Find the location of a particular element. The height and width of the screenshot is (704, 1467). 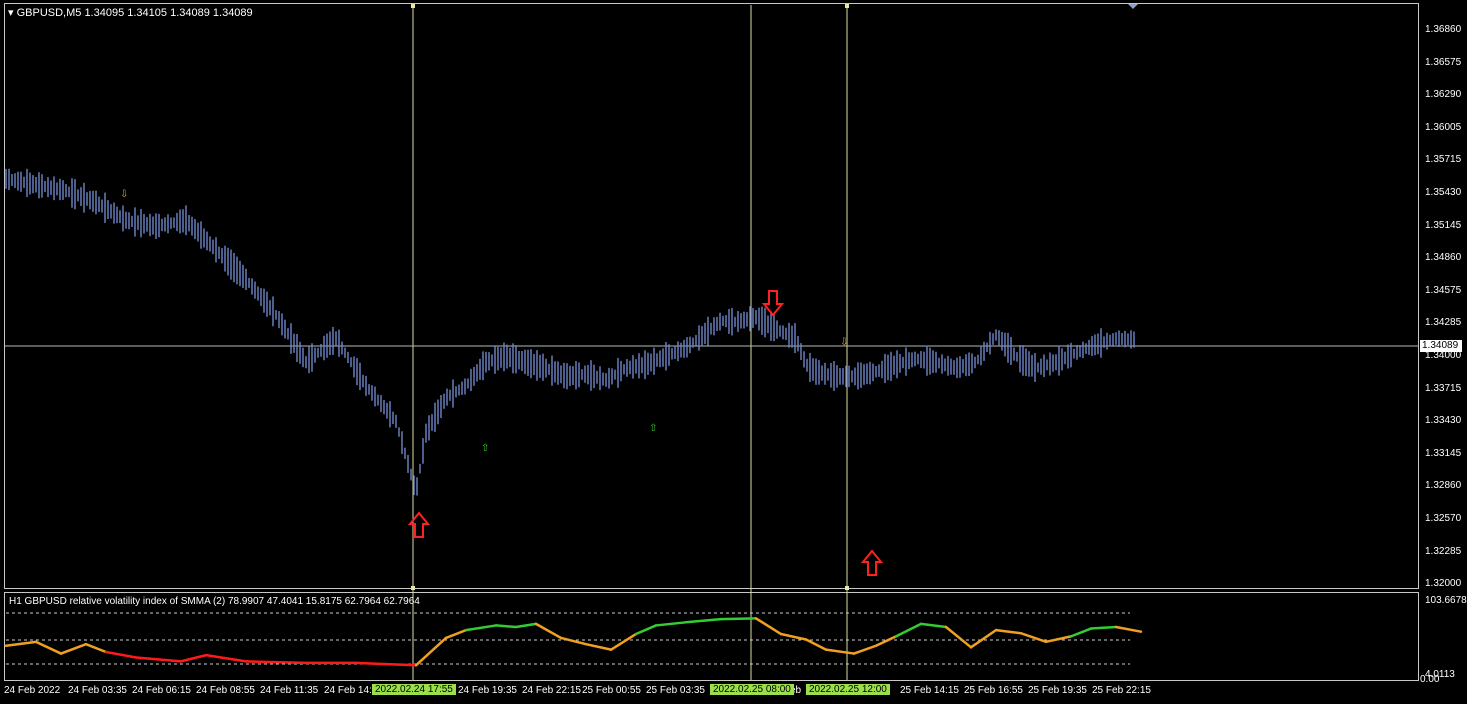

price-axis-label: 1.34285 is located at coordinates (1443, 323).